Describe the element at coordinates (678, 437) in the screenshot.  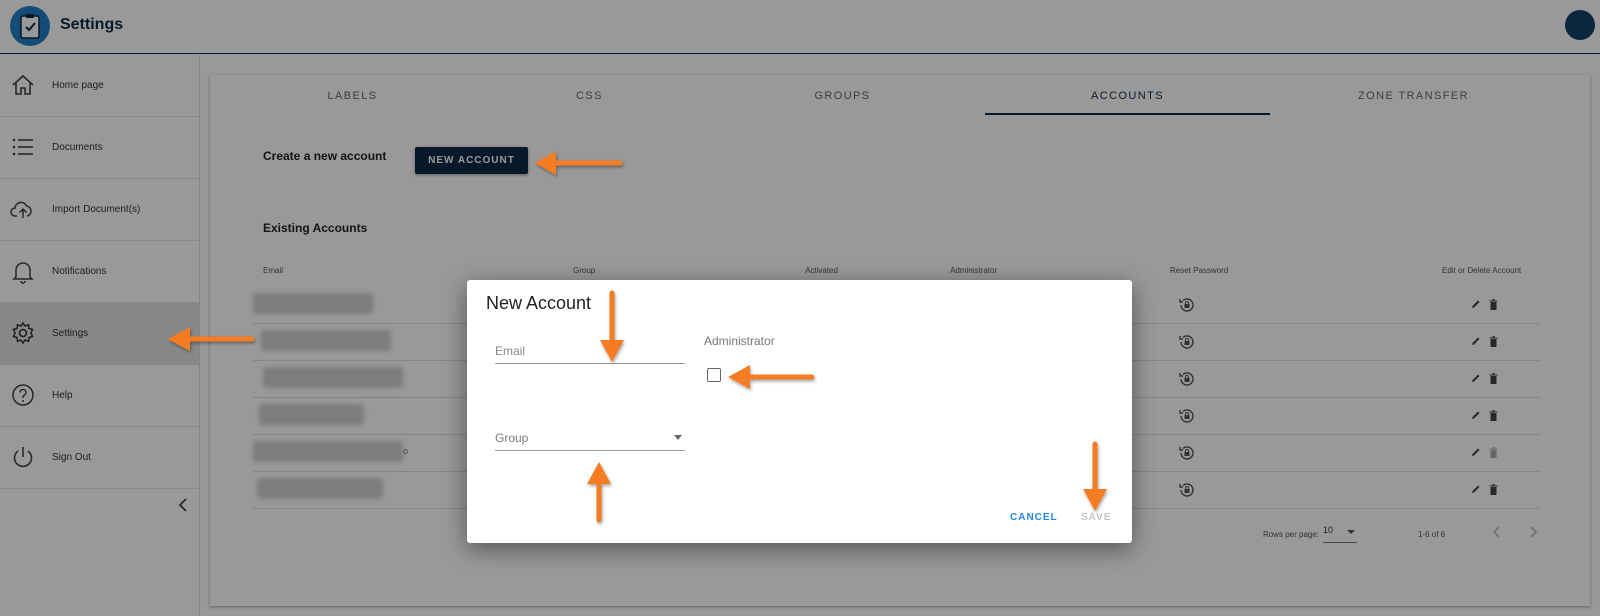
I see `caret-down-icon` at that location.